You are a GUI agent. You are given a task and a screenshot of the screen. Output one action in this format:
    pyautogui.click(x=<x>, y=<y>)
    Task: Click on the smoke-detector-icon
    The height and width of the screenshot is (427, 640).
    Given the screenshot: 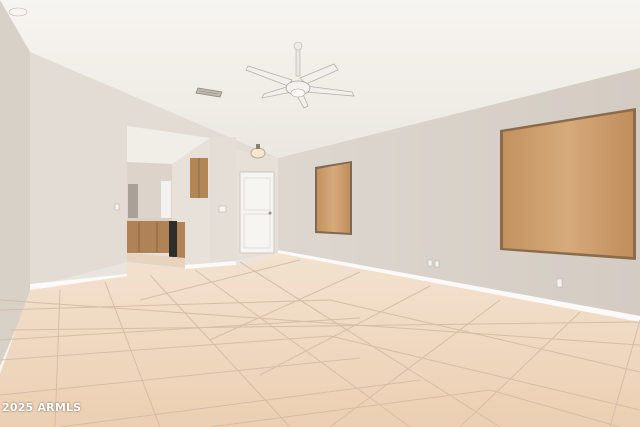 What is the action you would take?
    pyautogui.click(x=18, y=12)
    